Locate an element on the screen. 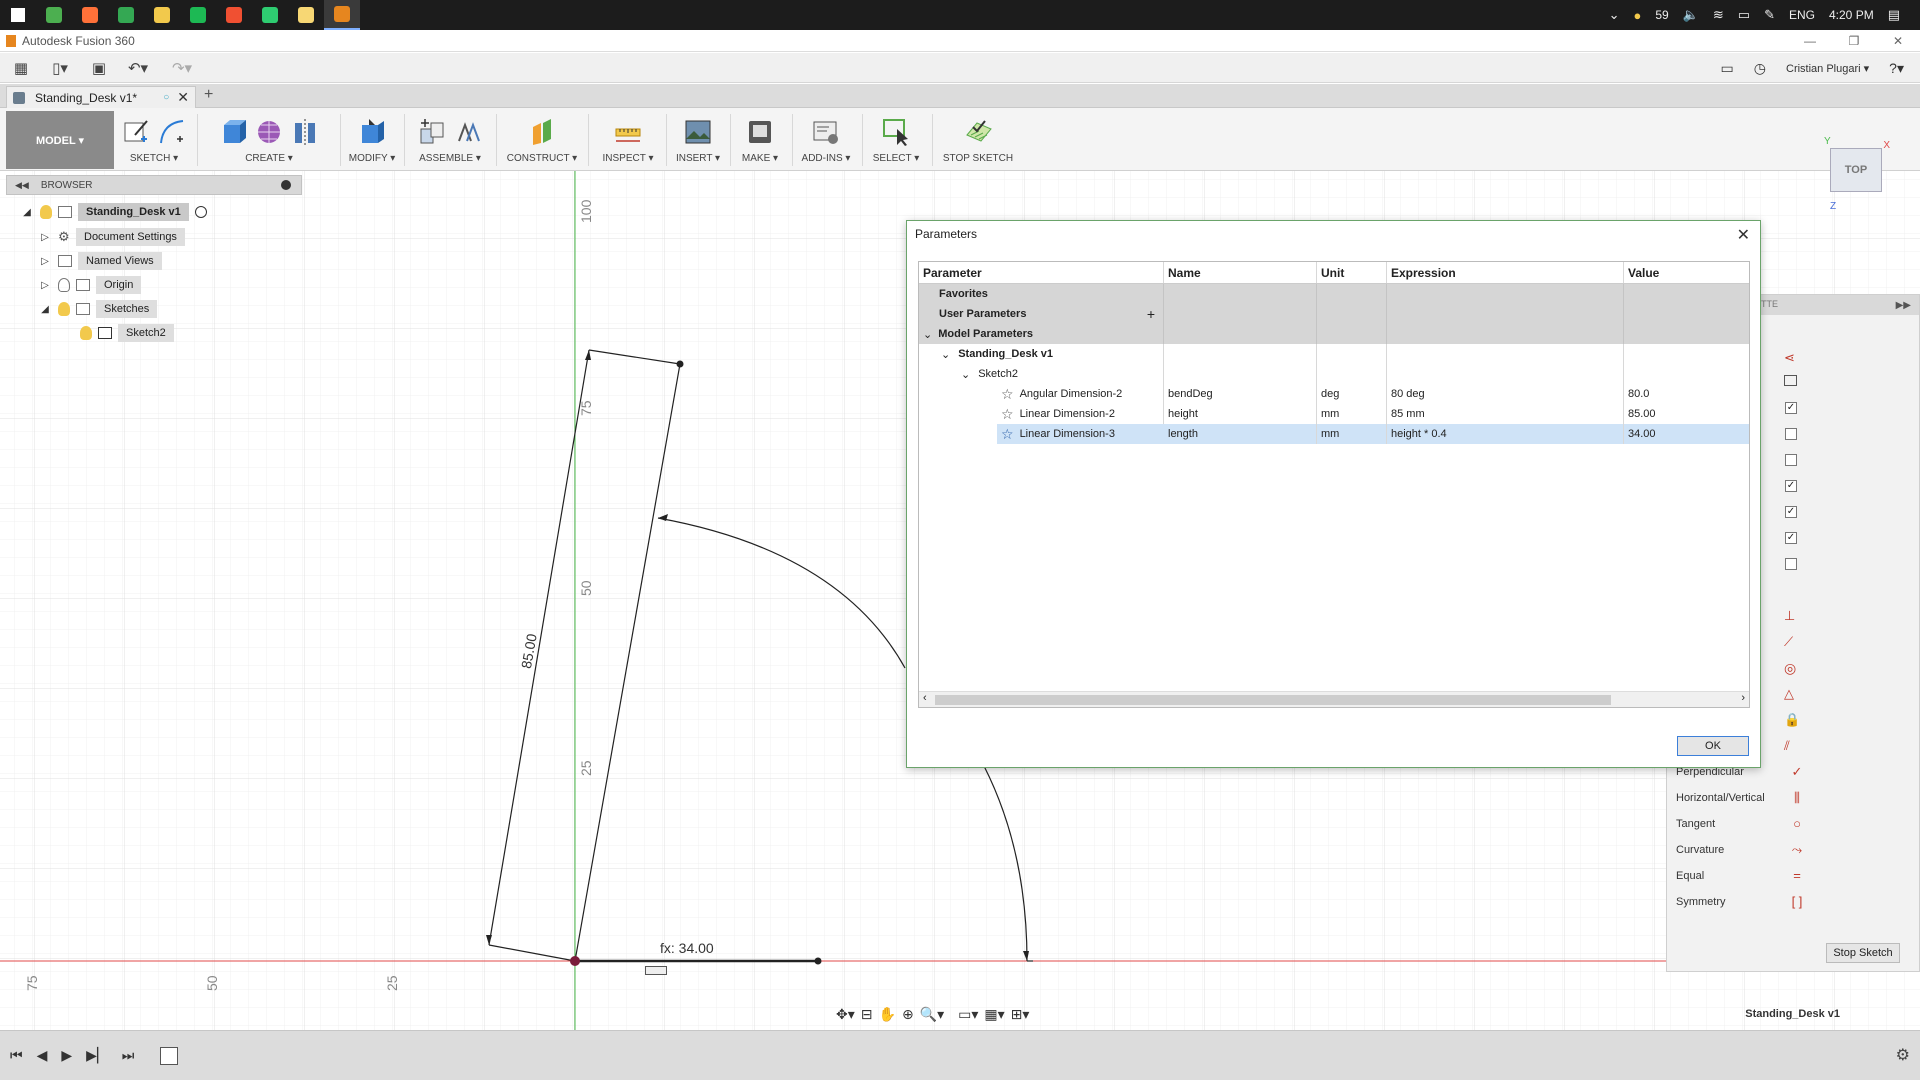 This screenshot has width=1920, height=1080. sketch-group: SKETCH ▾ is located at coordinates (154, 139).